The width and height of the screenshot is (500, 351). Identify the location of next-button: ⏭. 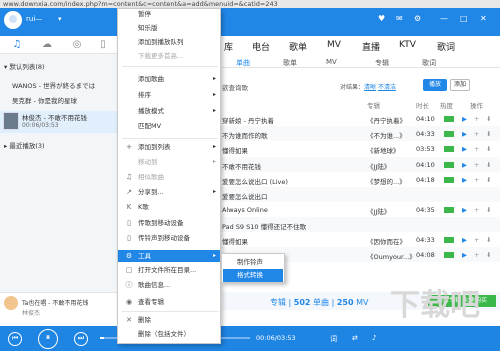
(81, 339).